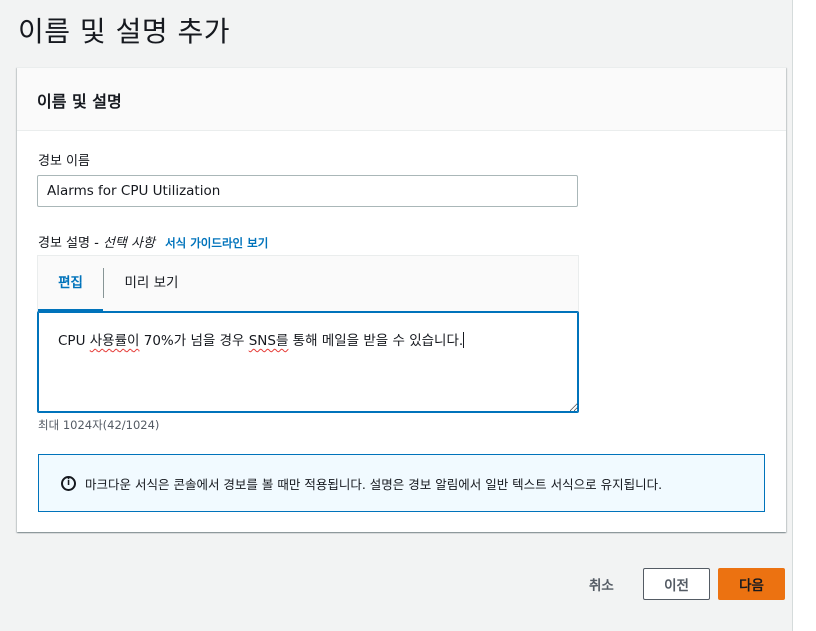  Describe the element at coordinates (99, 425) in the screenshot. I see `character-count-constraint: 최대 1024자(42/1024)` at that location.